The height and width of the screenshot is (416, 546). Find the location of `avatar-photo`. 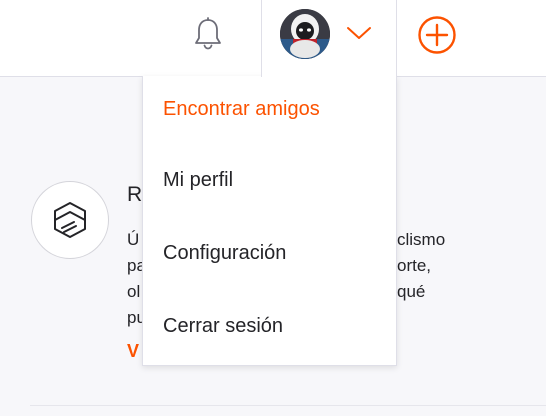

avatar-photo is located at coordinates (305, 34).